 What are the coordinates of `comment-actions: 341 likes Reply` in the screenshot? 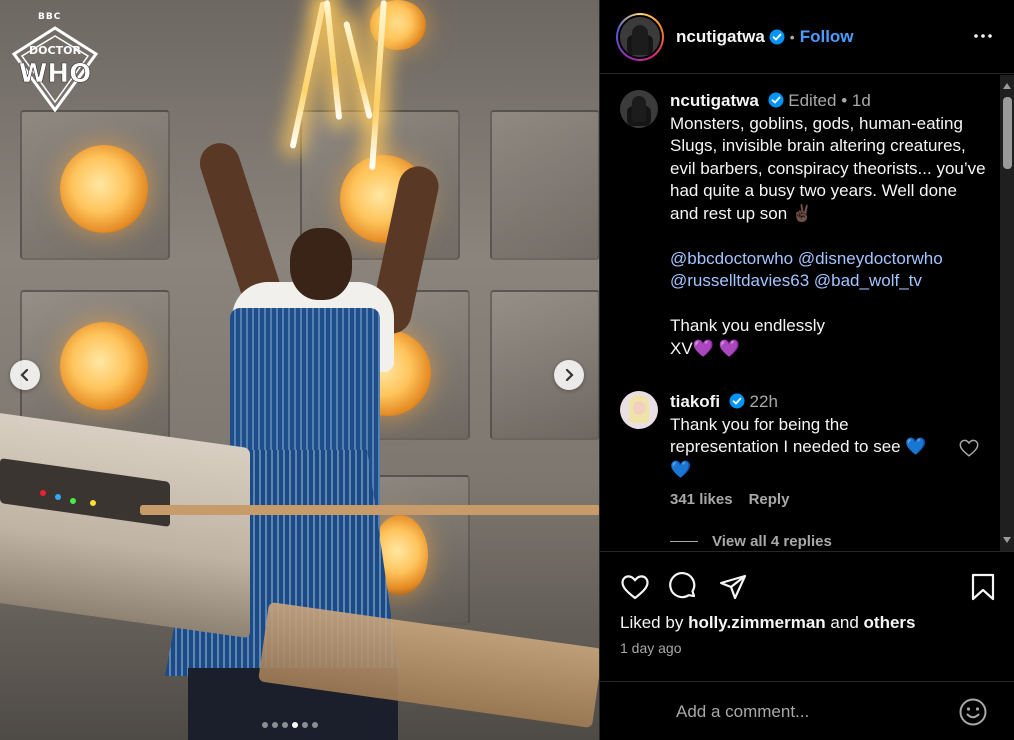 It's located at (729, 499).